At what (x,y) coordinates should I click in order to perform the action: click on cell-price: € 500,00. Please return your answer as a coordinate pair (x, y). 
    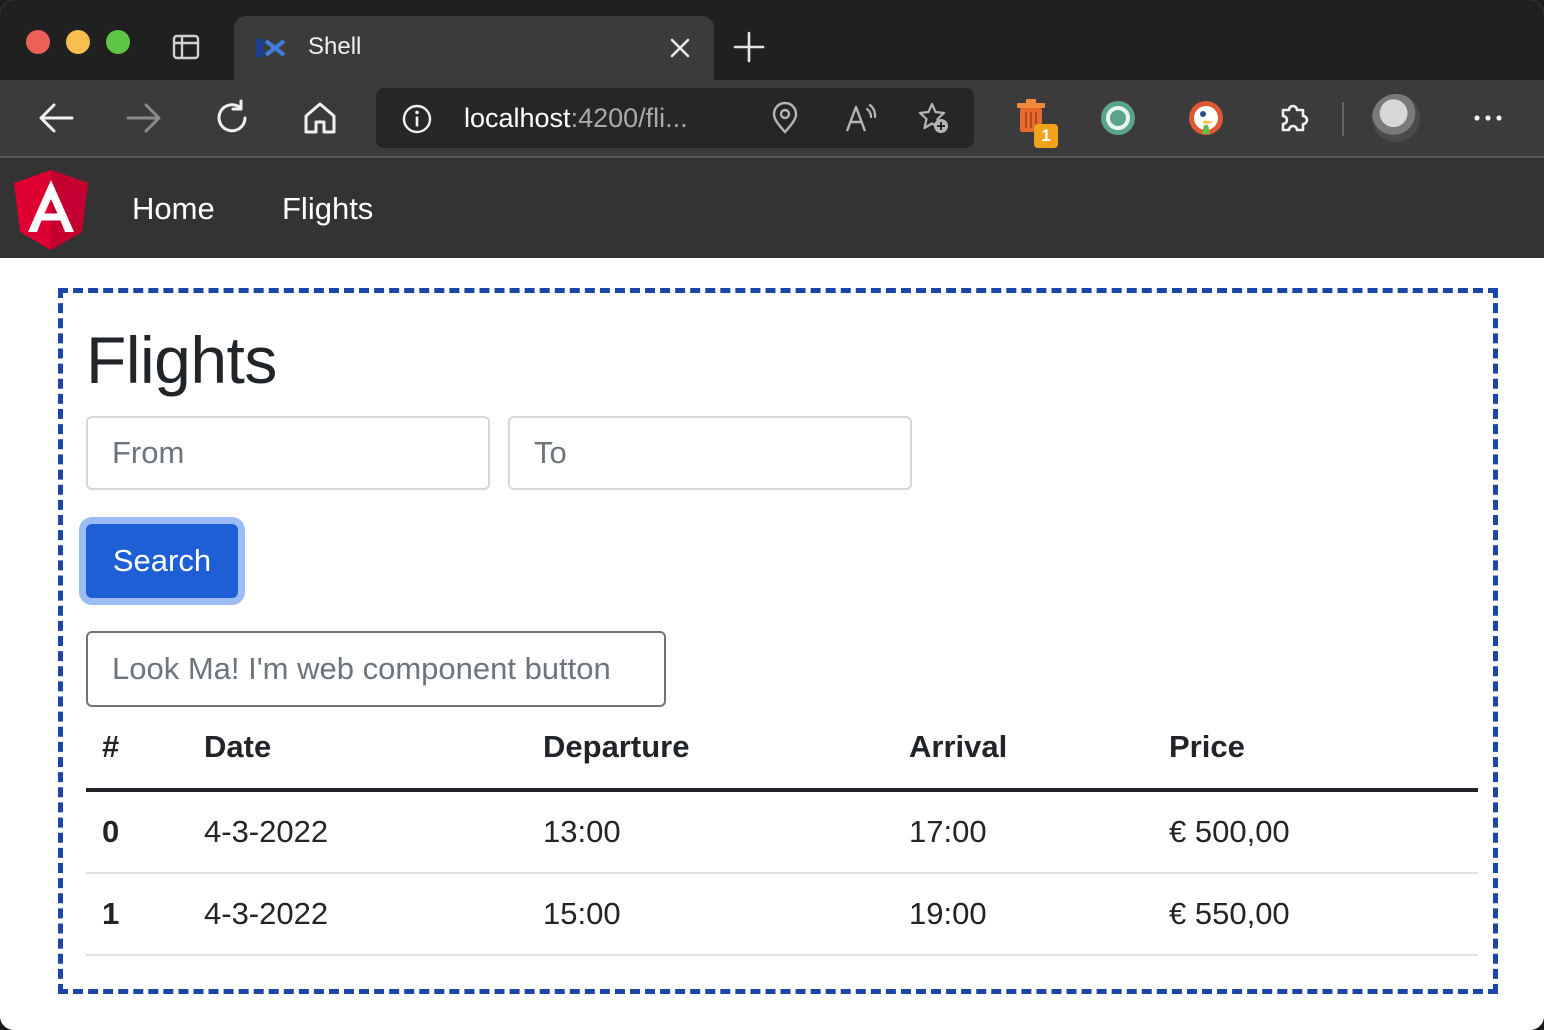
    Looking at the image, I should click on (1315, 832).